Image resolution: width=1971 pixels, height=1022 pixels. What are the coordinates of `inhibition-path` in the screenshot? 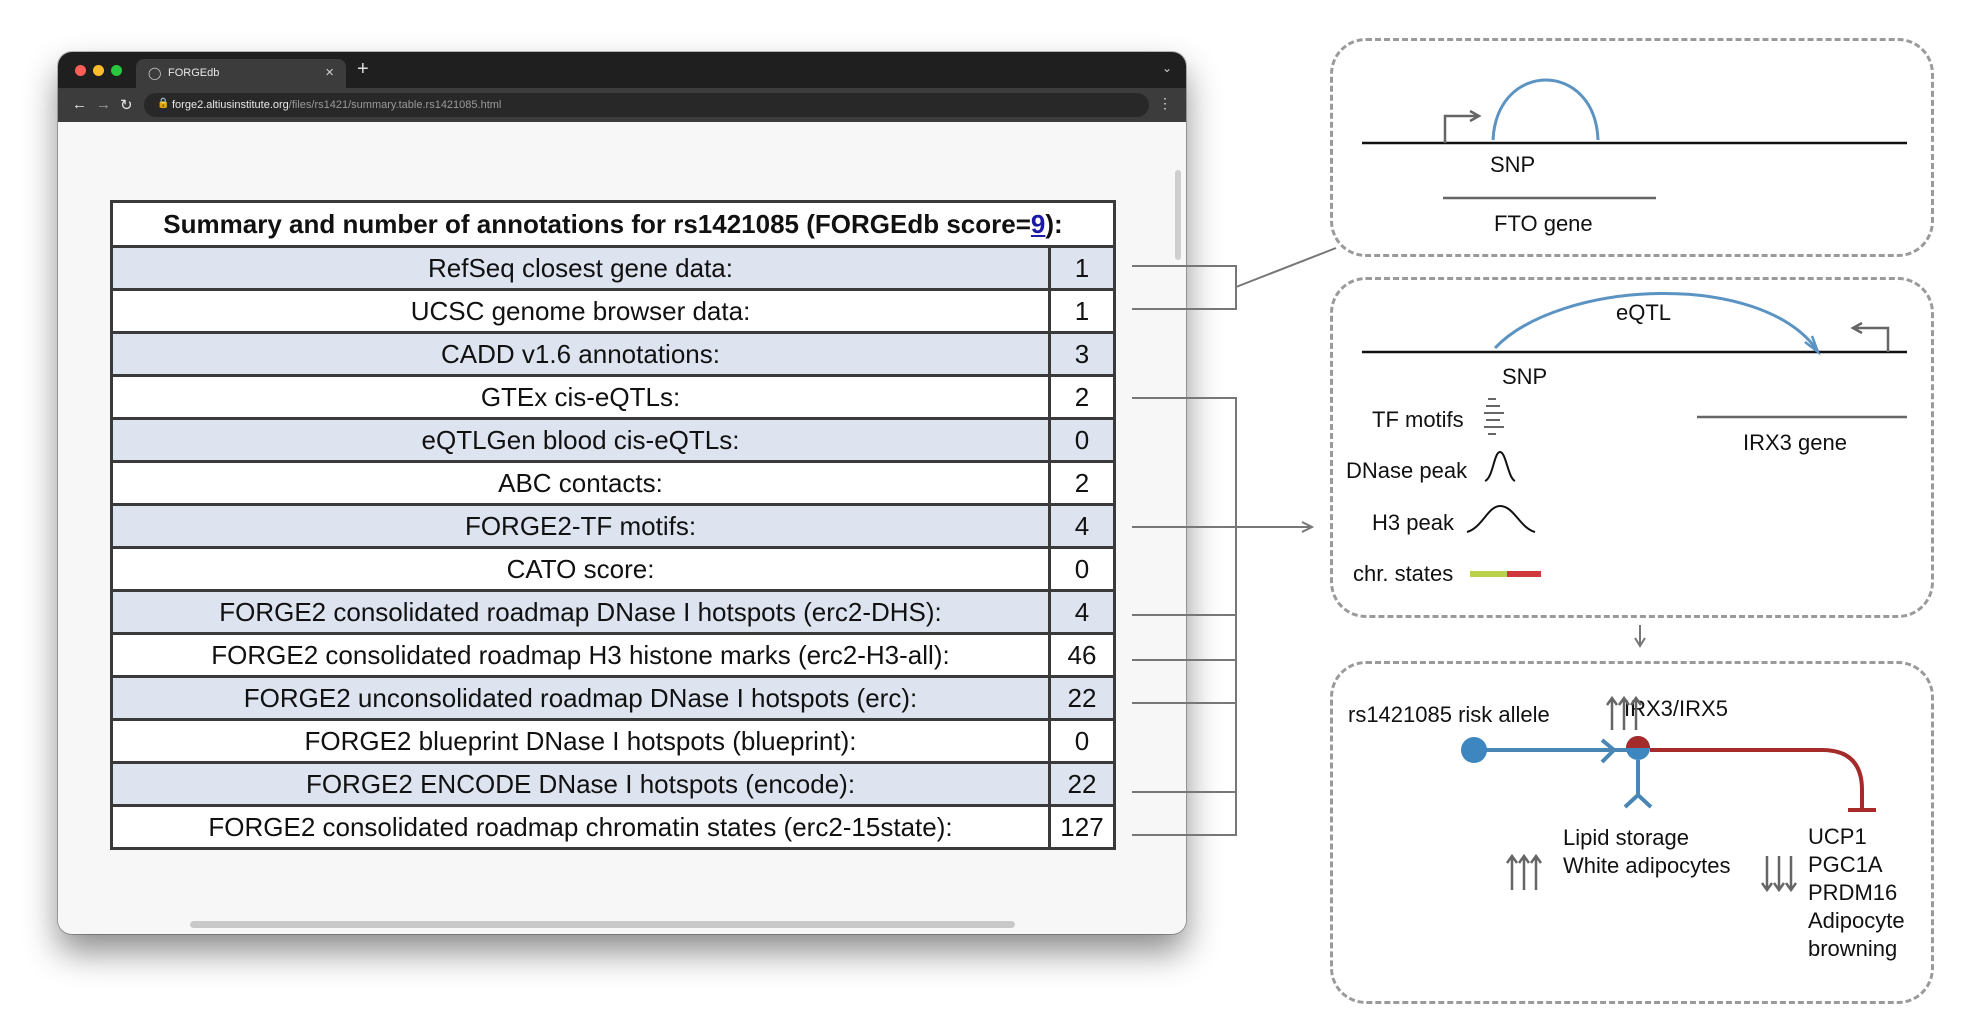 It's located at (1757, 778).